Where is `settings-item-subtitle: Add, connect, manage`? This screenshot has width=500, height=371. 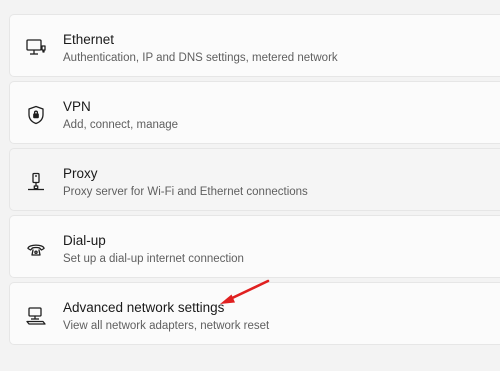
settings-item-subtitle: Add, connect, manage is located at coordinates (121, 125).